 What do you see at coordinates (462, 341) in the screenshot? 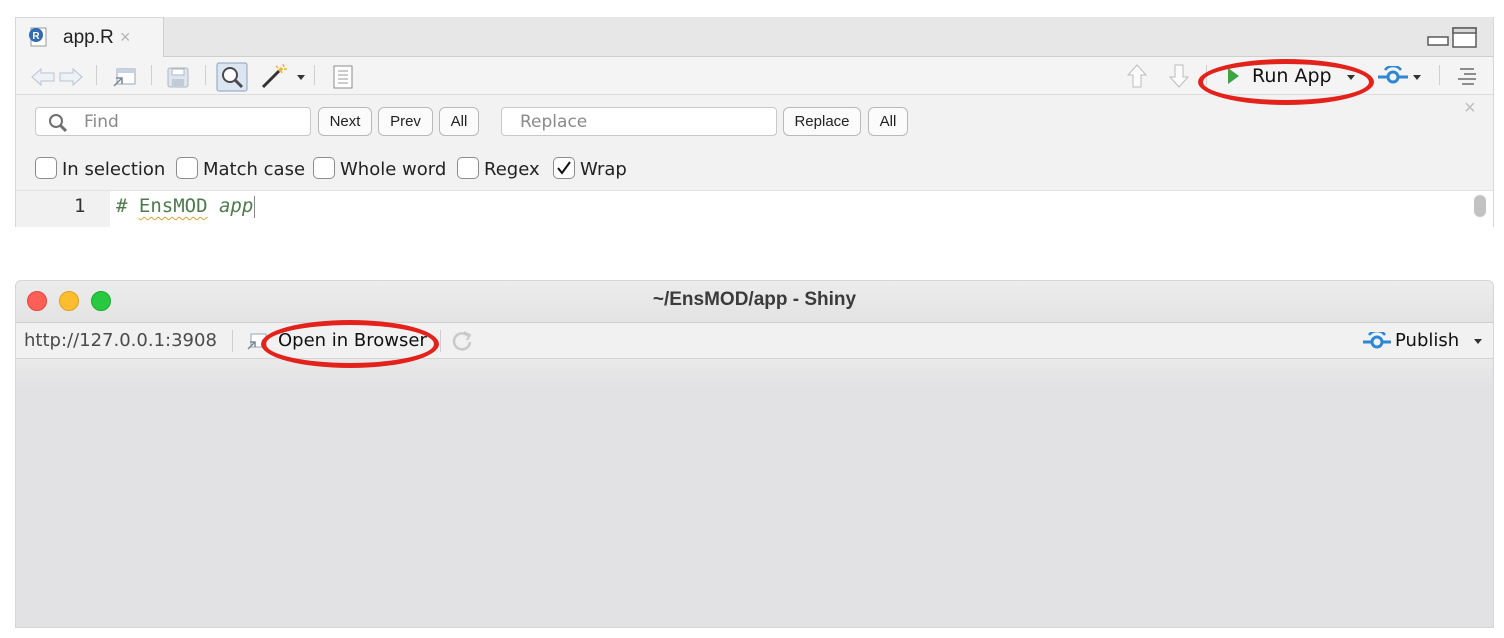
I see `refresh-icon` at bounding box center [462, 341].